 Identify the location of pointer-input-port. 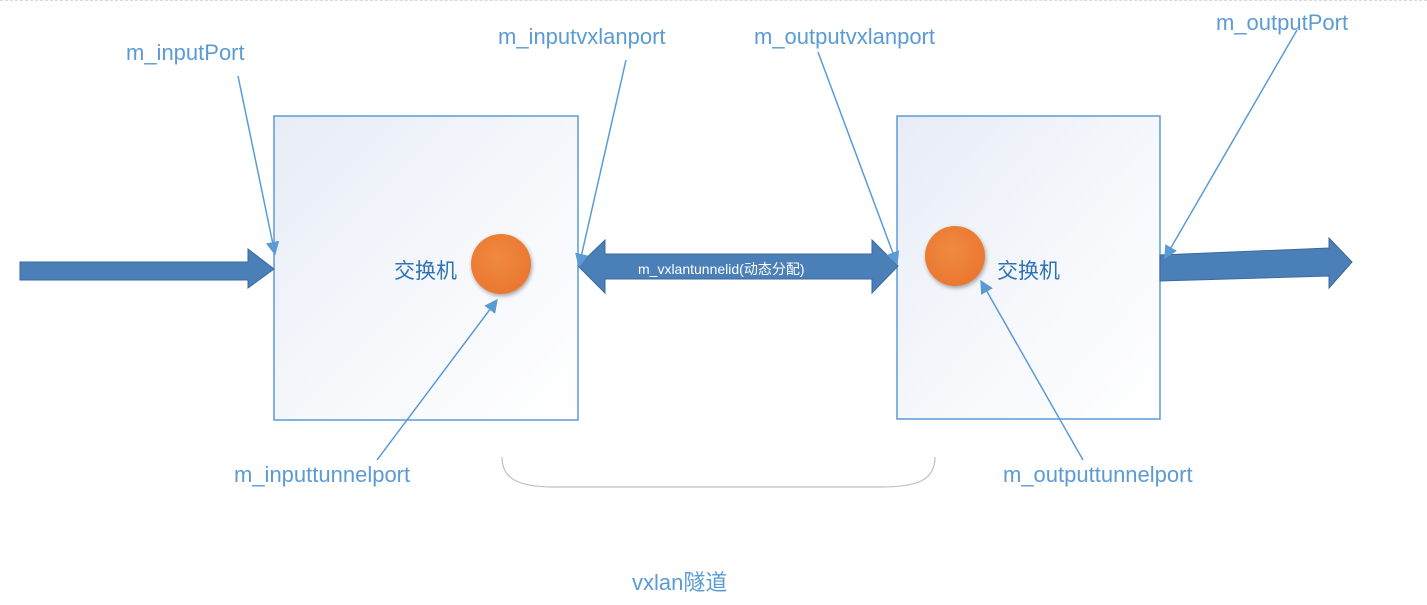
(258, 165).